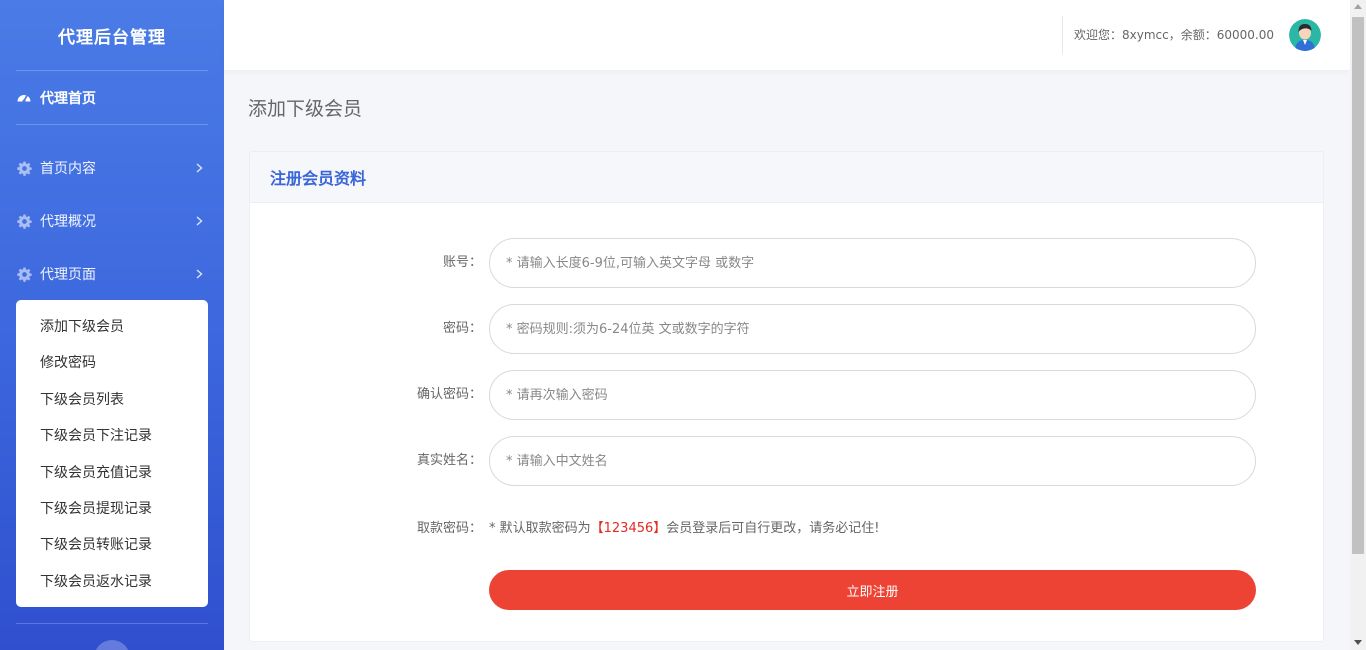 The width and height of the screenshot is (1366, 650). What do you see at coordinates (112, 545) in the screenshot?
I see `submenu-item-transfer-records: 下级会员转账记录` at bounding box center [112, 545].